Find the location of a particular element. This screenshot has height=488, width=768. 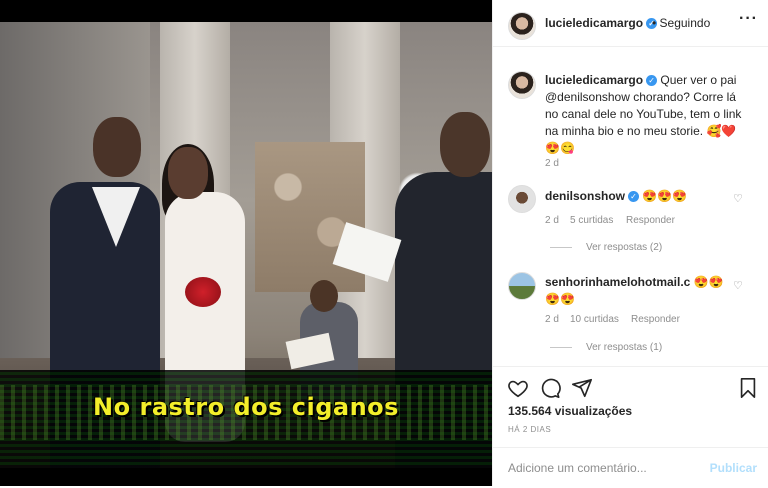

groom-head is located at coordinates (117, 147).